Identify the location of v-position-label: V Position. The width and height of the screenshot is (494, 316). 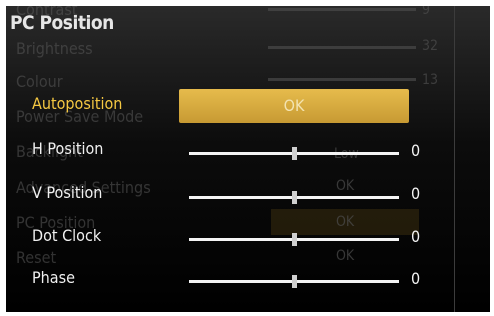
(67, 192).